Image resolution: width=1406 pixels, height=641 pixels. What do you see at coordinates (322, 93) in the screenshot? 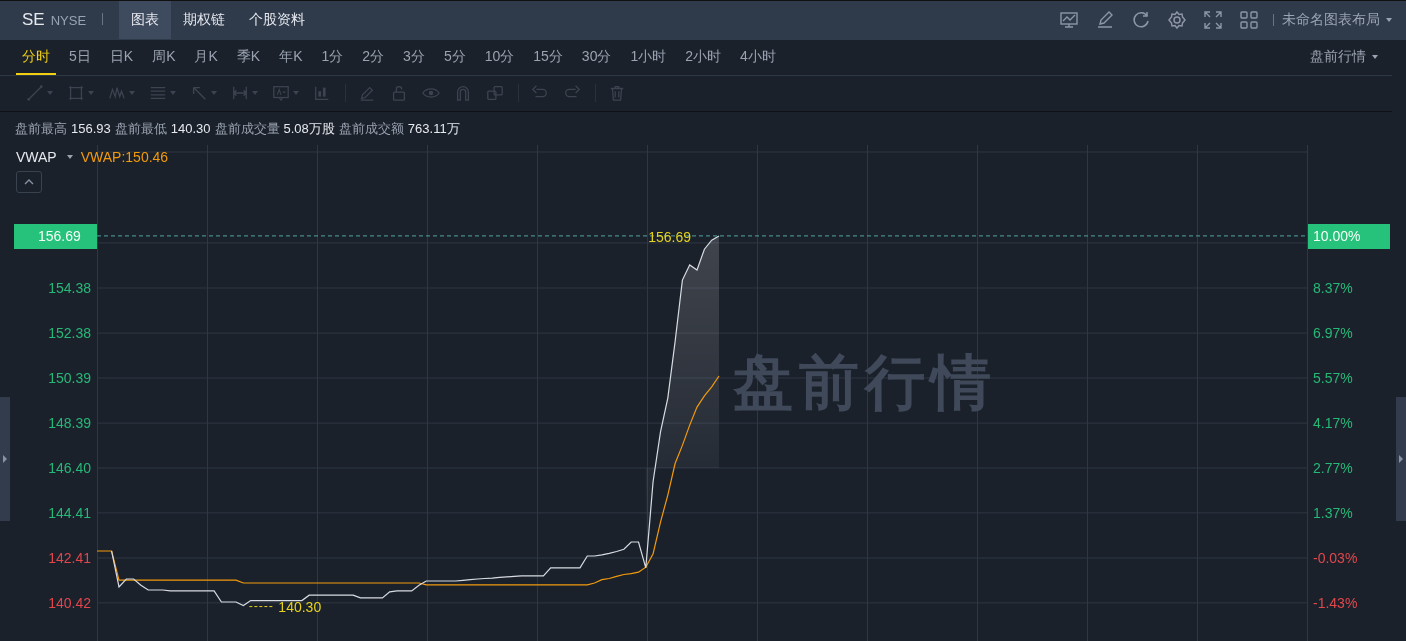
I see `bar-chart-icon` at bounding box center [322, 93].